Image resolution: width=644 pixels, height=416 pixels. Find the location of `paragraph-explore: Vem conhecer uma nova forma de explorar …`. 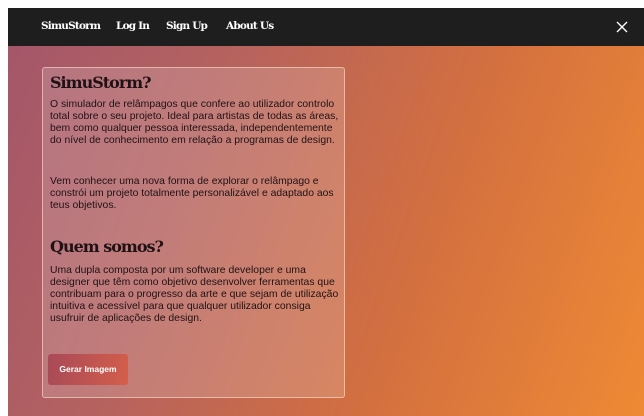

paragraph-explore: Vem conhecer uma nova forma de explorar … is located at coordinates (192, 193).